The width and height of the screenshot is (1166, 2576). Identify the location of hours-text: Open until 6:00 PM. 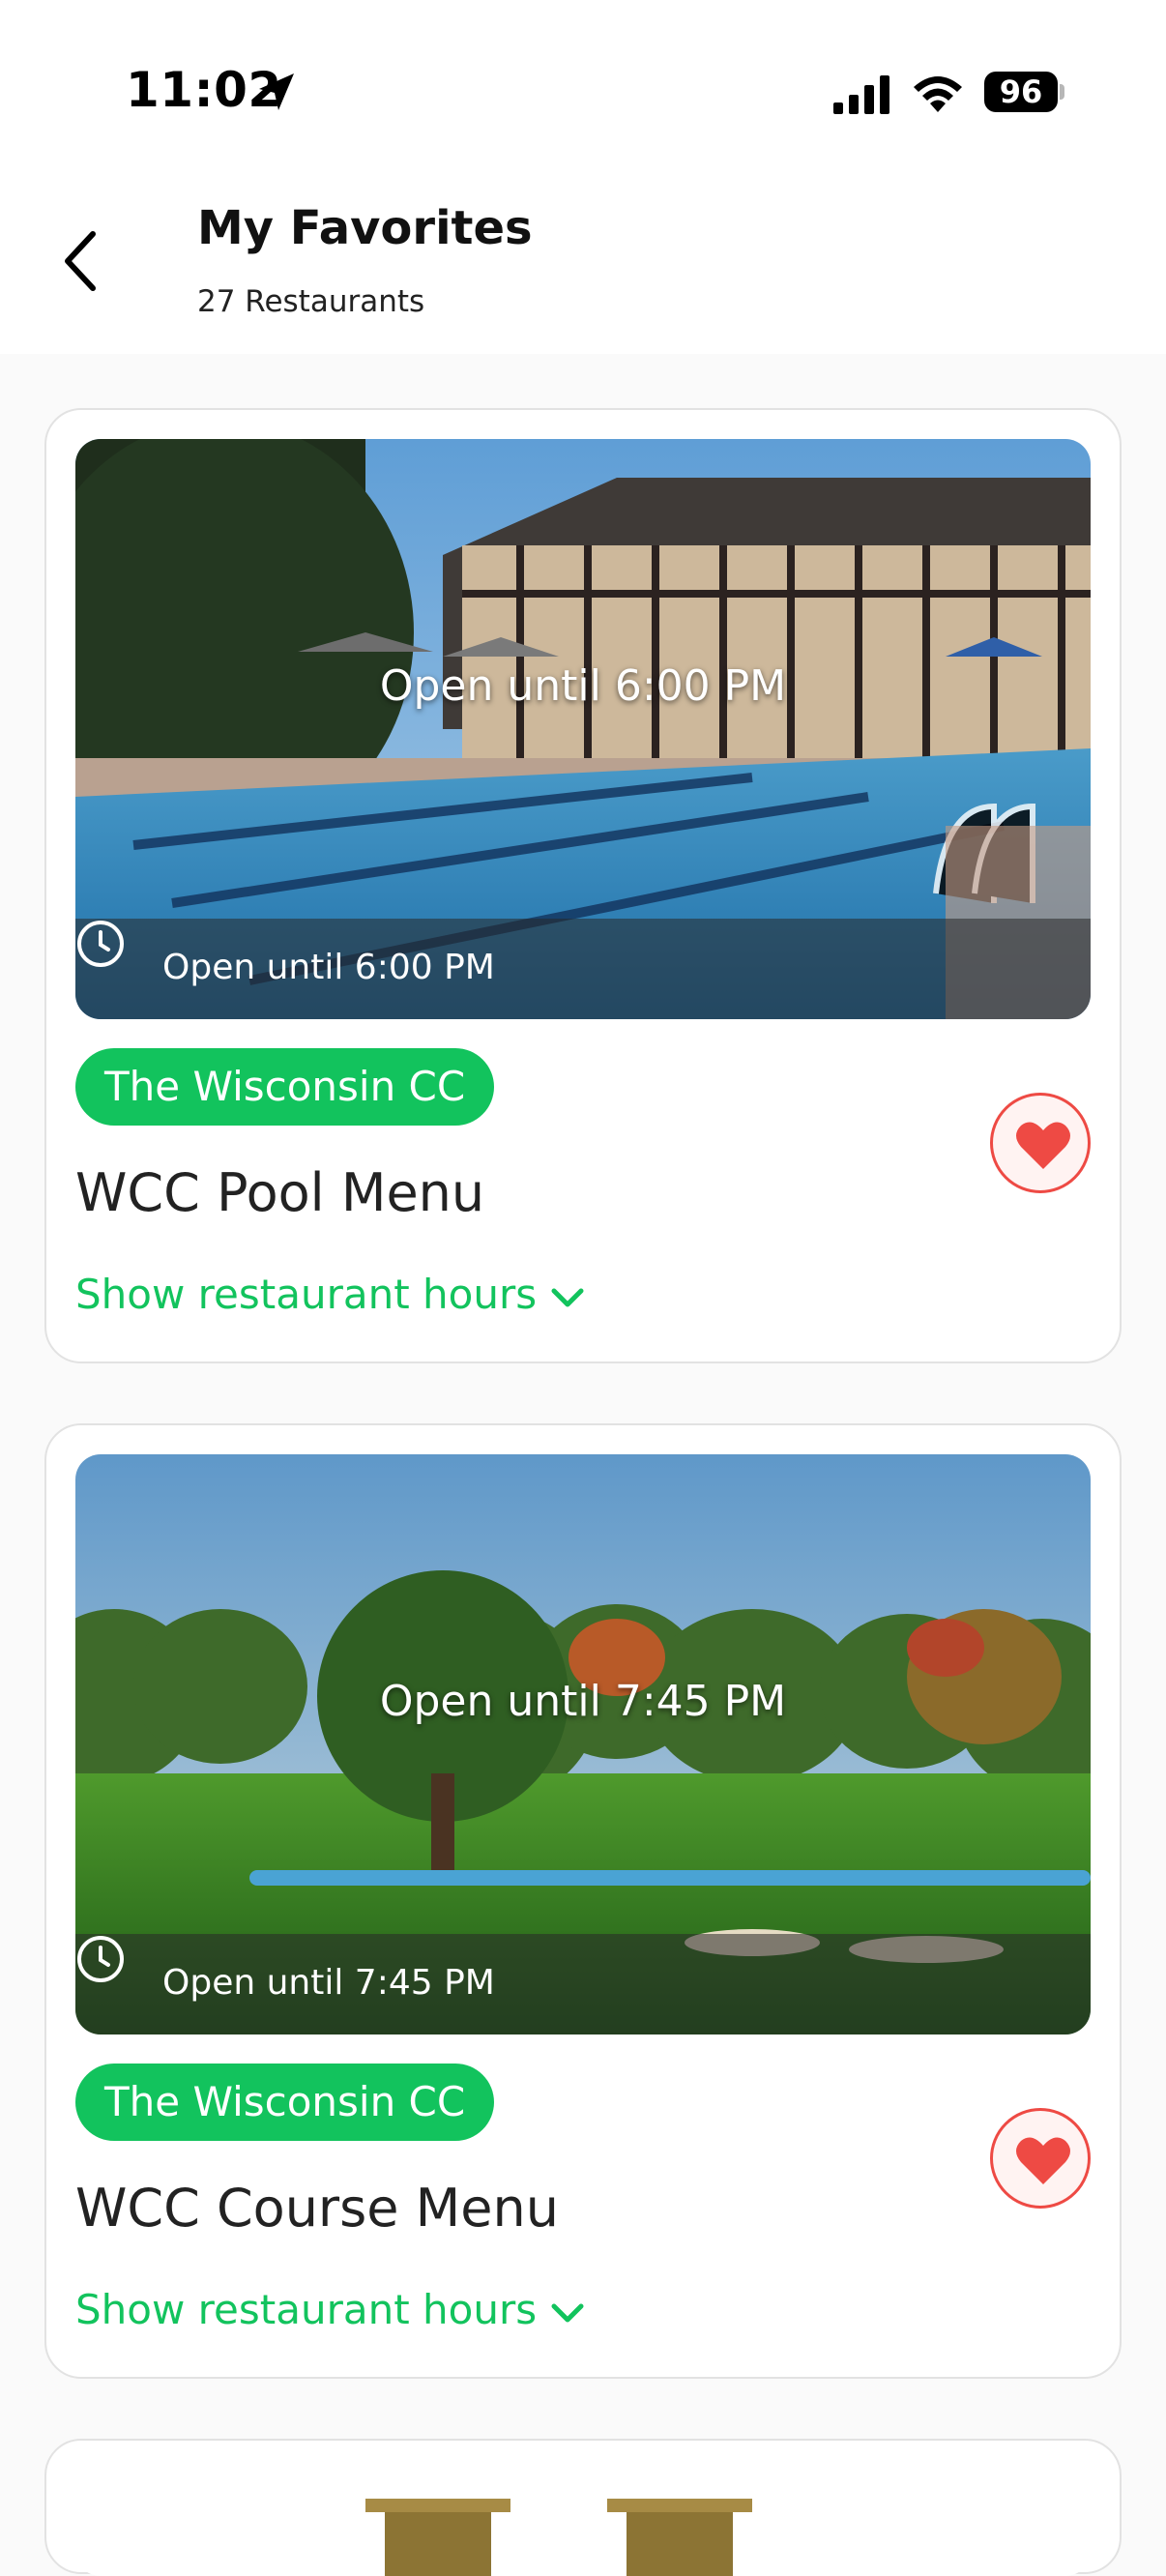
(328, 967).